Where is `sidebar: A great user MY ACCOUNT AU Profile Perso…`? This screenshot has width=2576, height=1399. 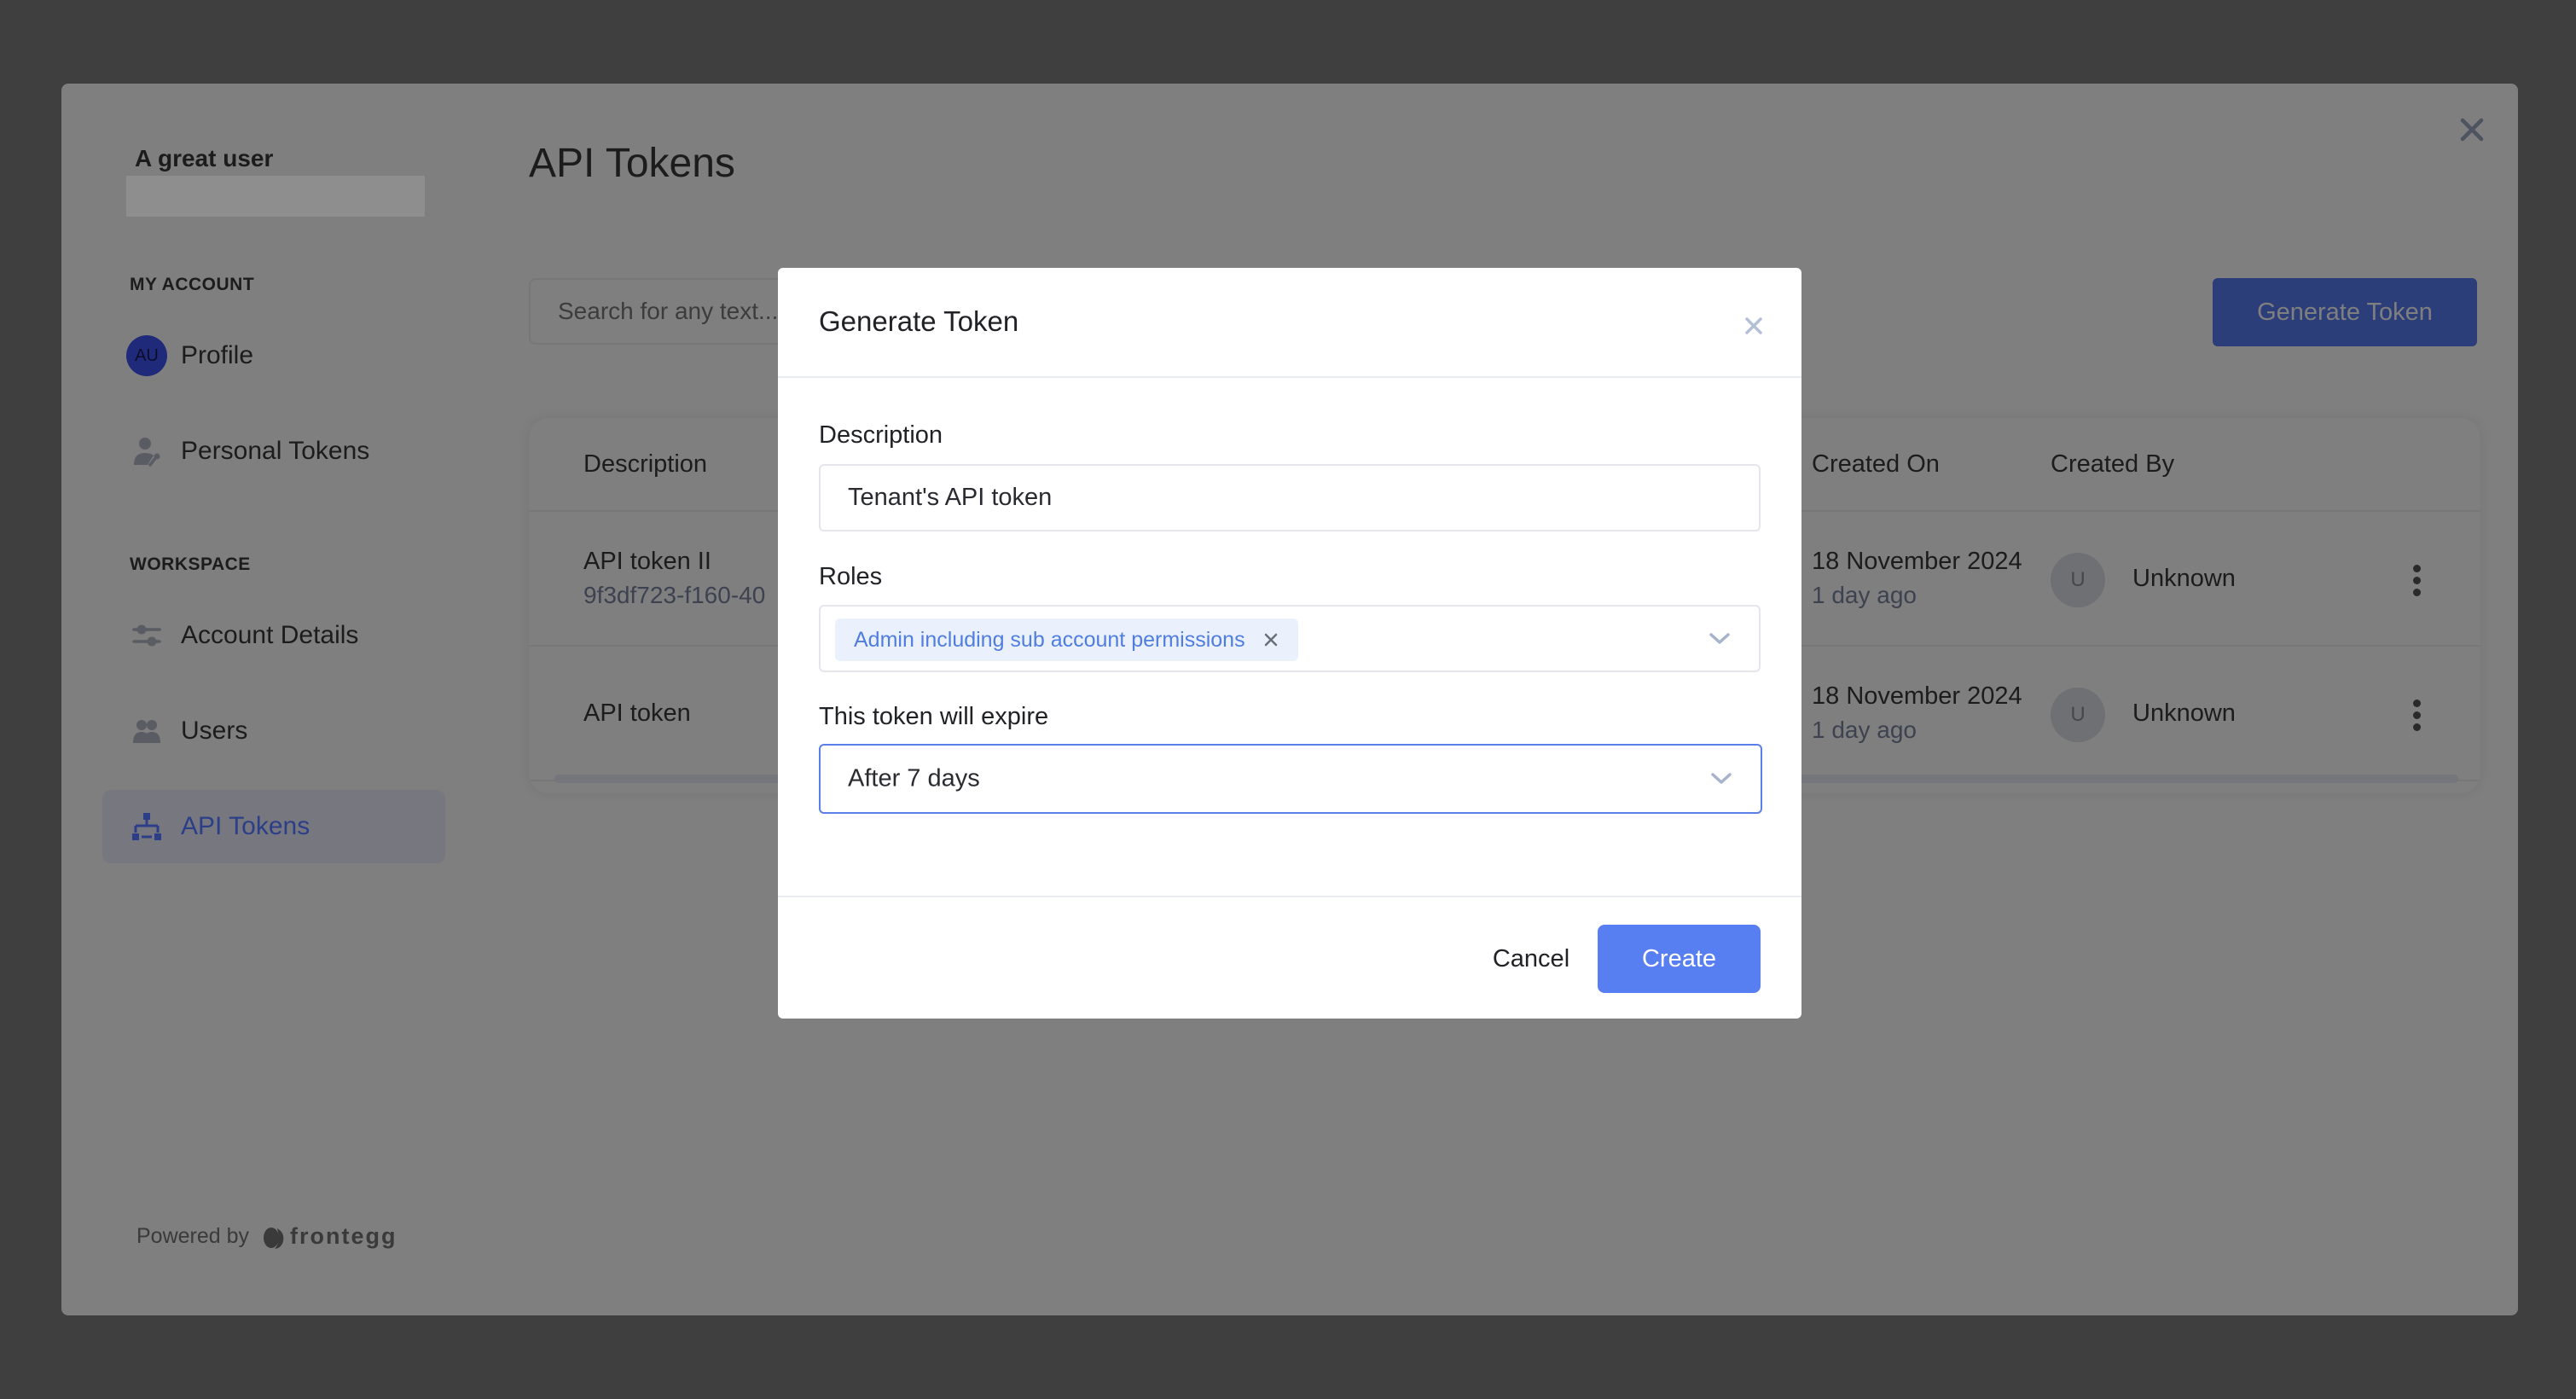
sidebar: A great user MY ACCOUNT AU Profile Perso… is located at coordinates (274, 699).